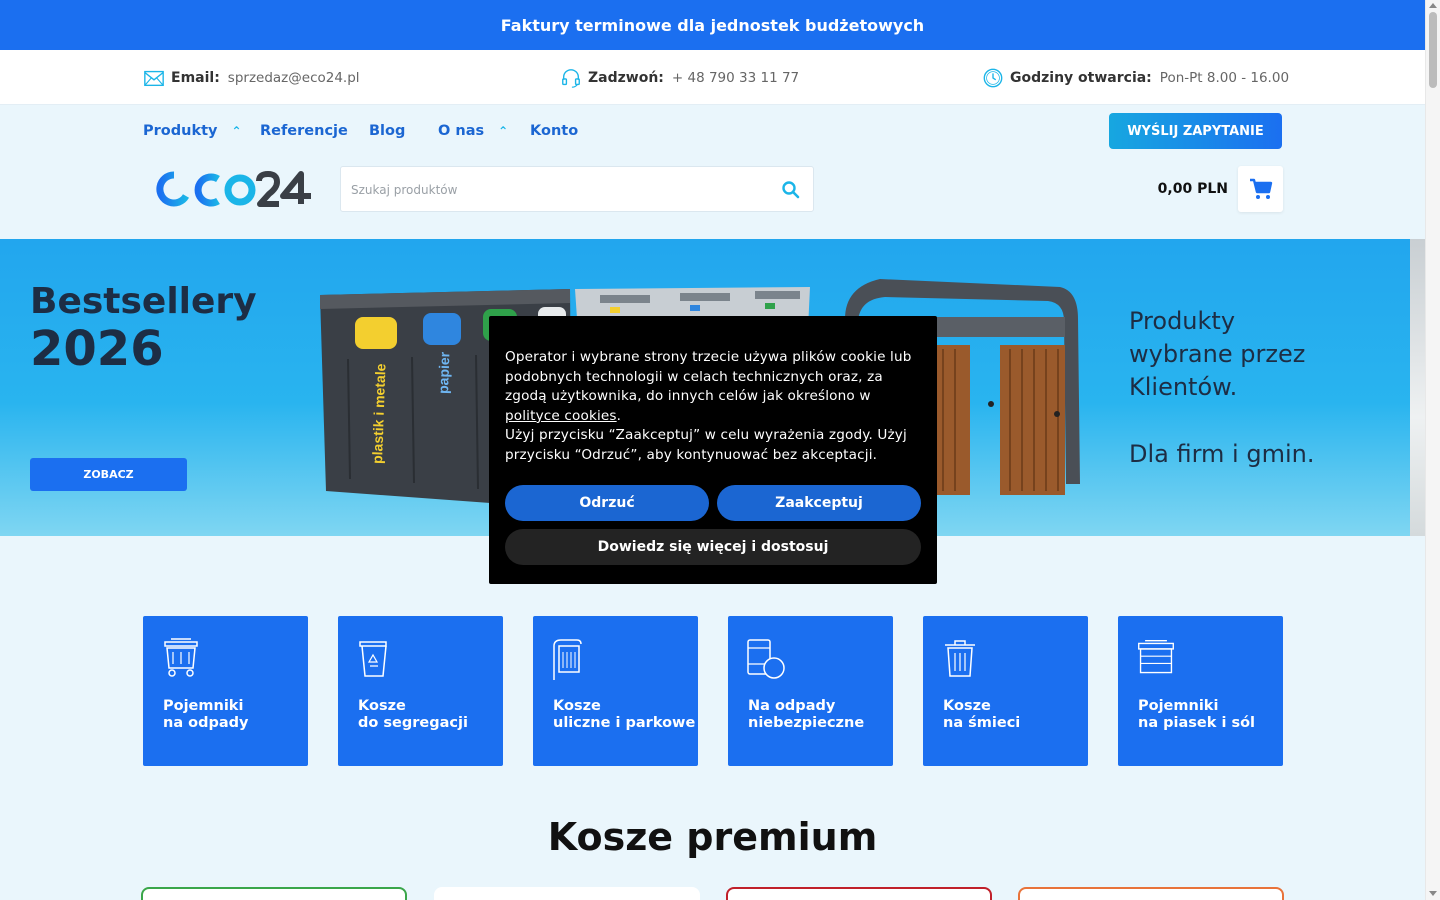 This screenshot has height=900, width=1440. I want to click on nav-item-o-nas: O nas ⌃, so click(473, 131).